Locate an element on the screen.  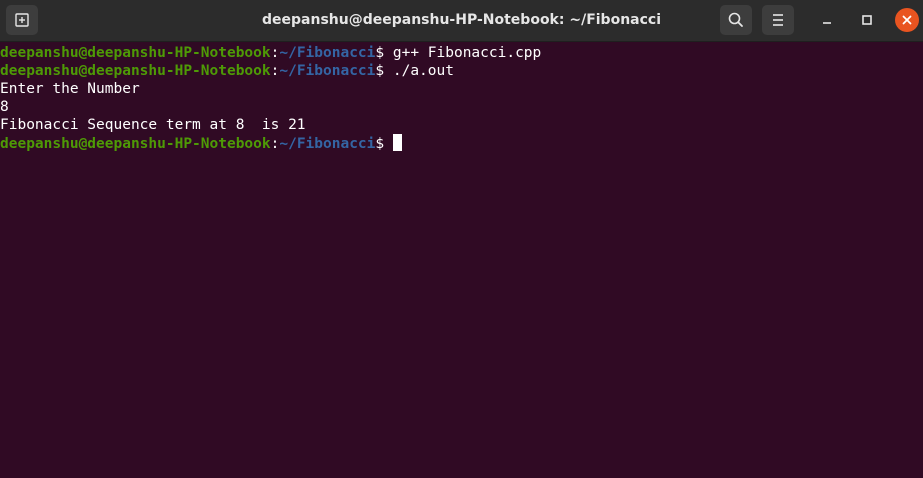
menu-button is located at coordinates (778, 20).